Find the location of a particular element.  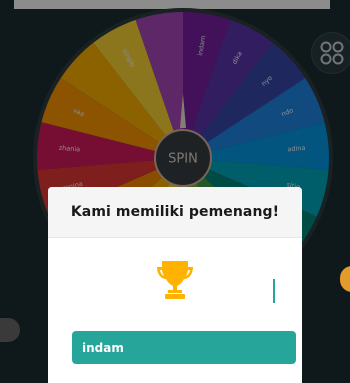

text-cursor is located at coordinates (274, 291).